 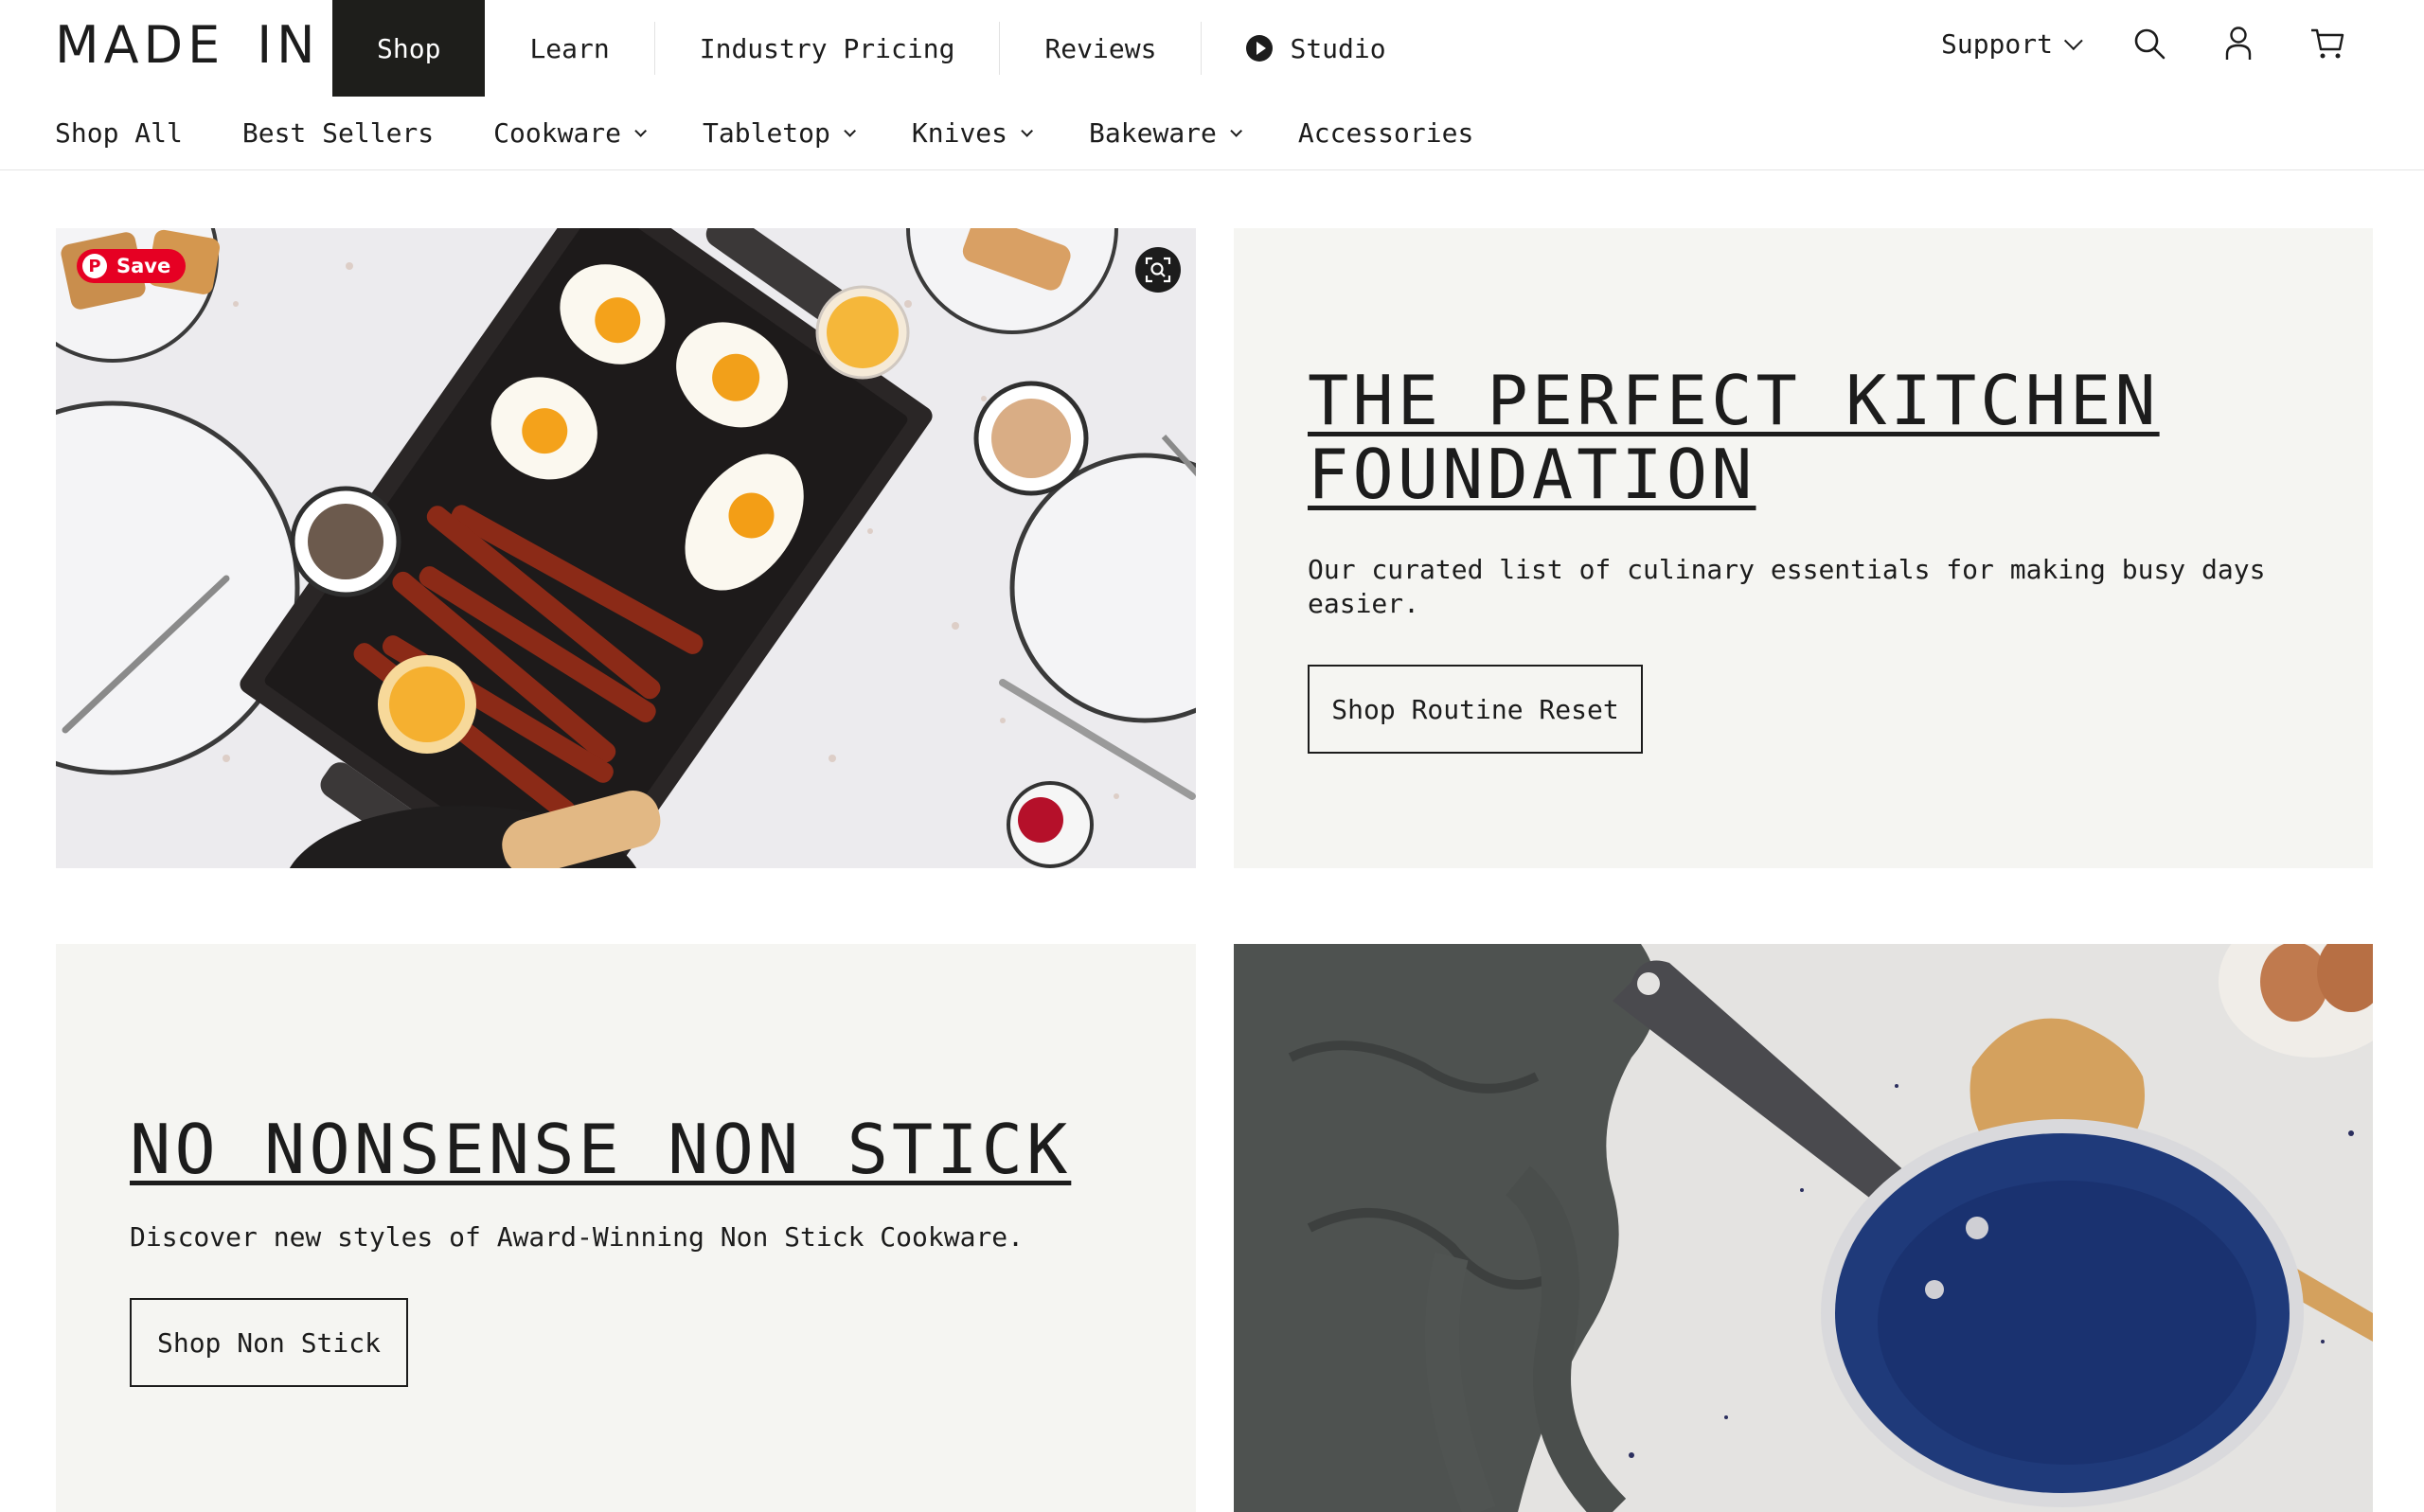 I want to click on account-icon, so click(x=2238, y=43).